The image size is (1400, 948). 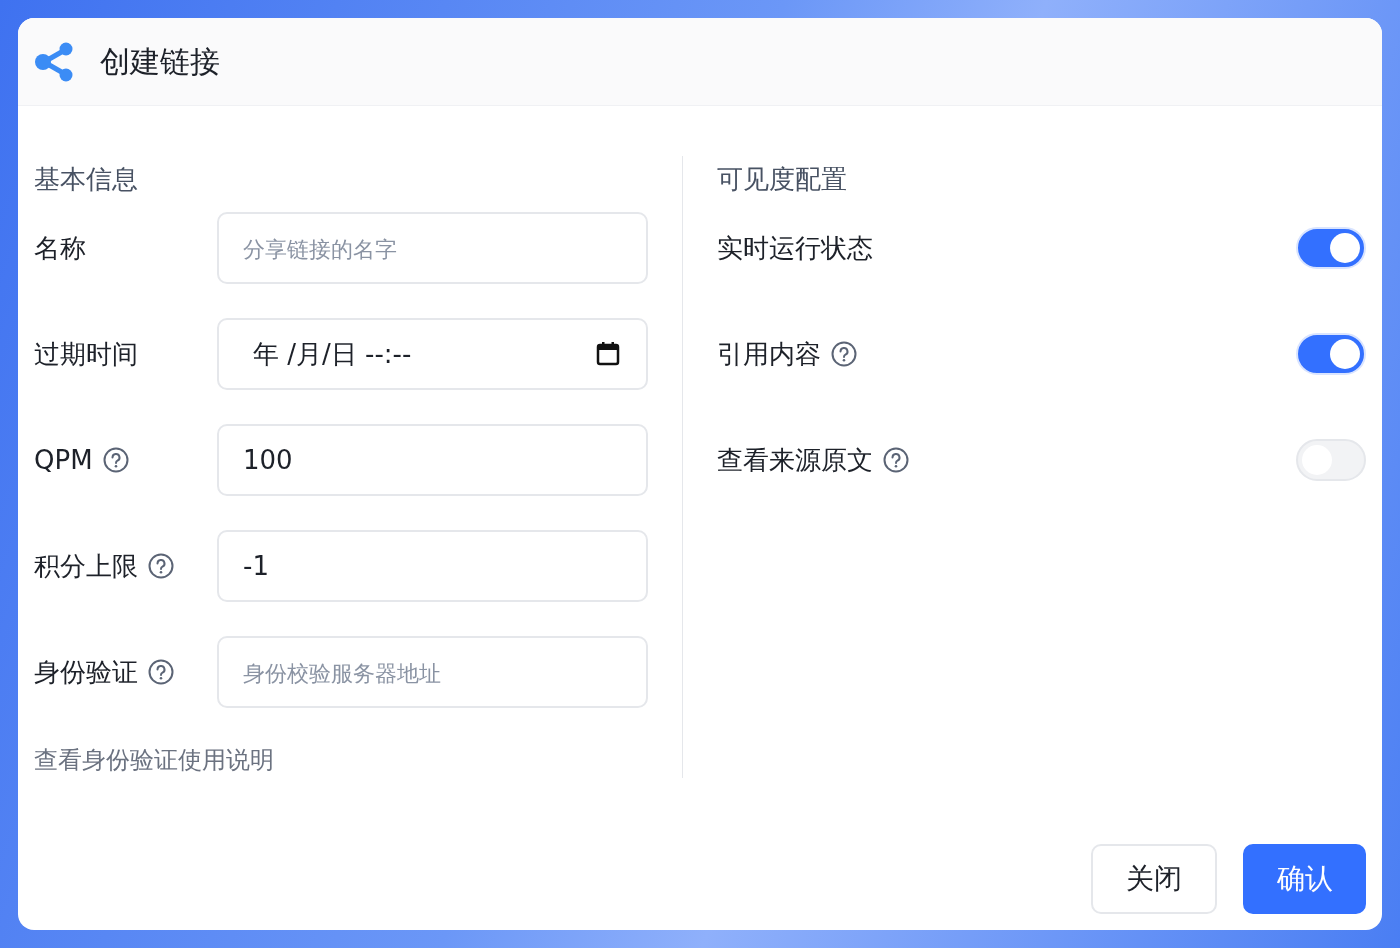 I want to click on help-link: 查看身份验证使用说明, so click(x=154, y=760).